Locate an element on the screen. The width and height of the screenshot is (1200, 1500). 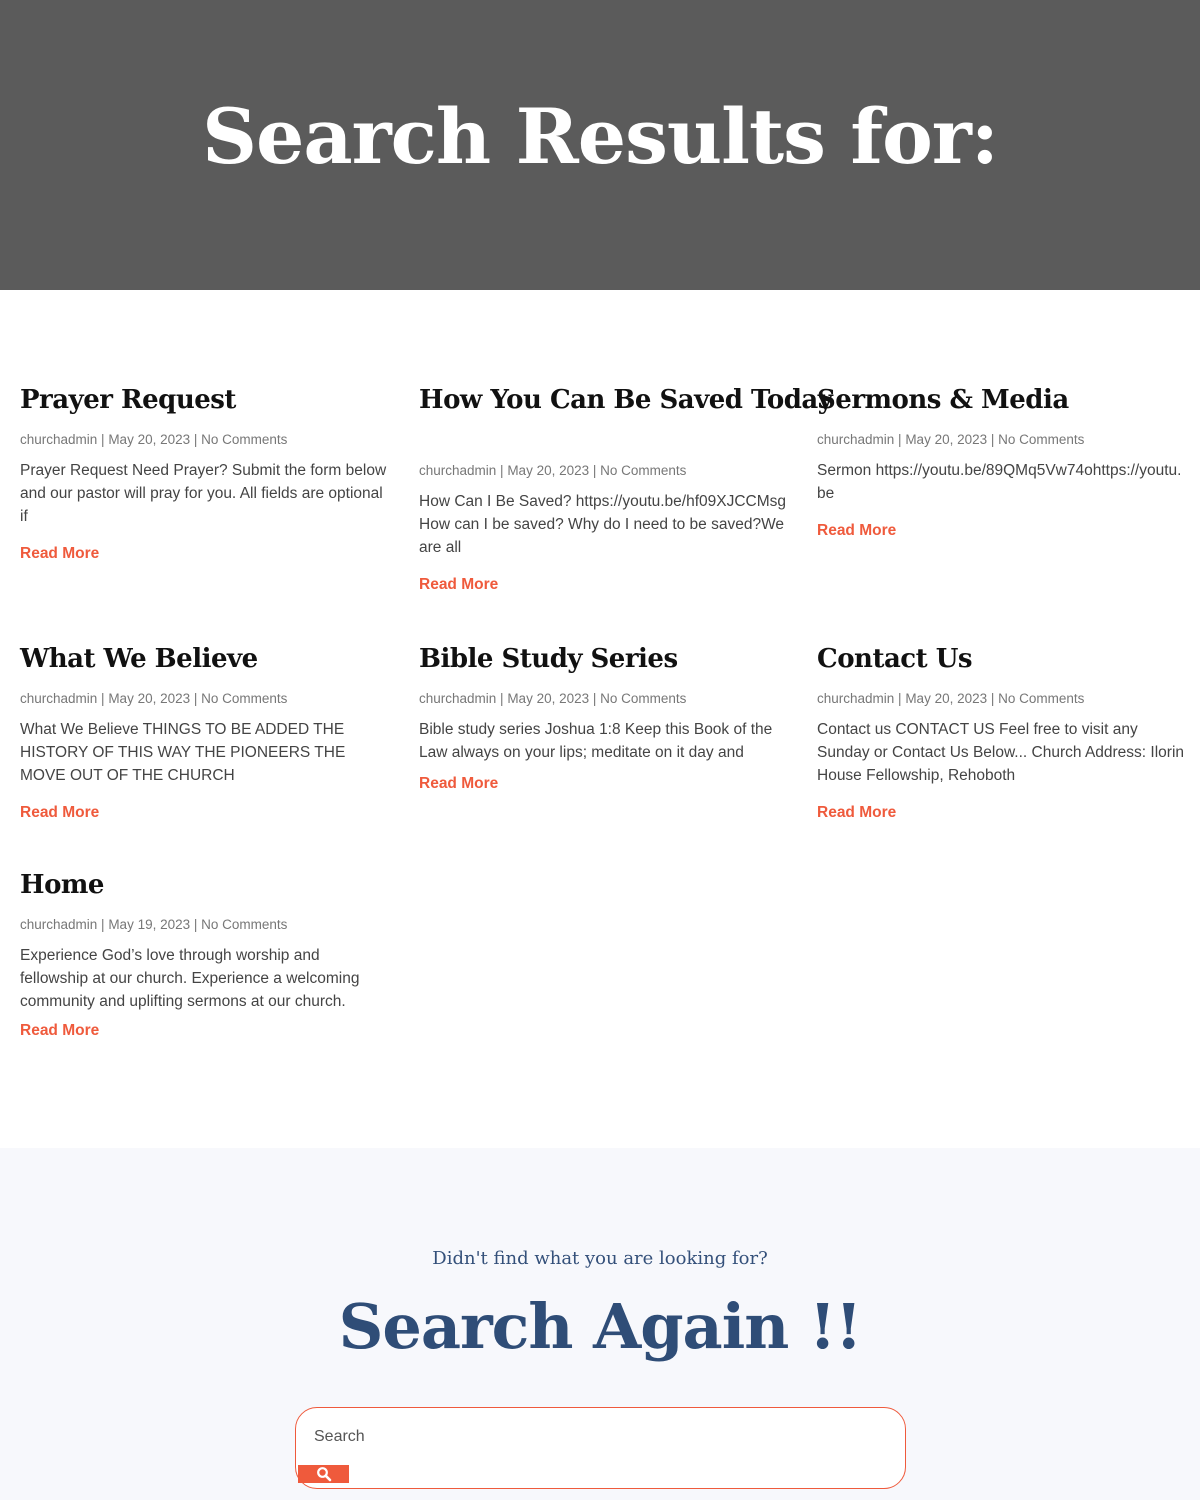
post-title: What We Believe is located at coordinates (205, 659).